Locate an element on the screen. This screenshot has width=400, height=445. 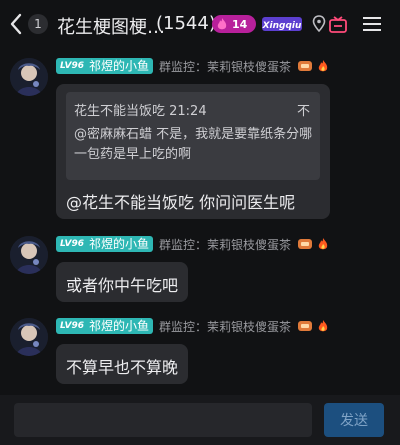
game-logo-text: Xingqiu is located at coordinates (282, 26).